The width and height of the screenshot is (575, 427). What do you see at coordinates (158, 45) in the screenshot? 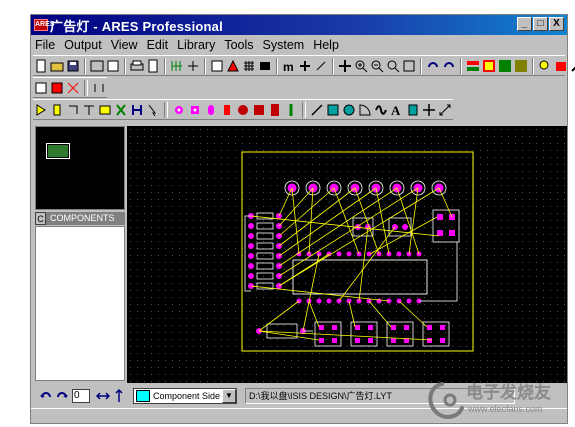
I see `menu-edit: Edit` at bounding box center [158, 45].